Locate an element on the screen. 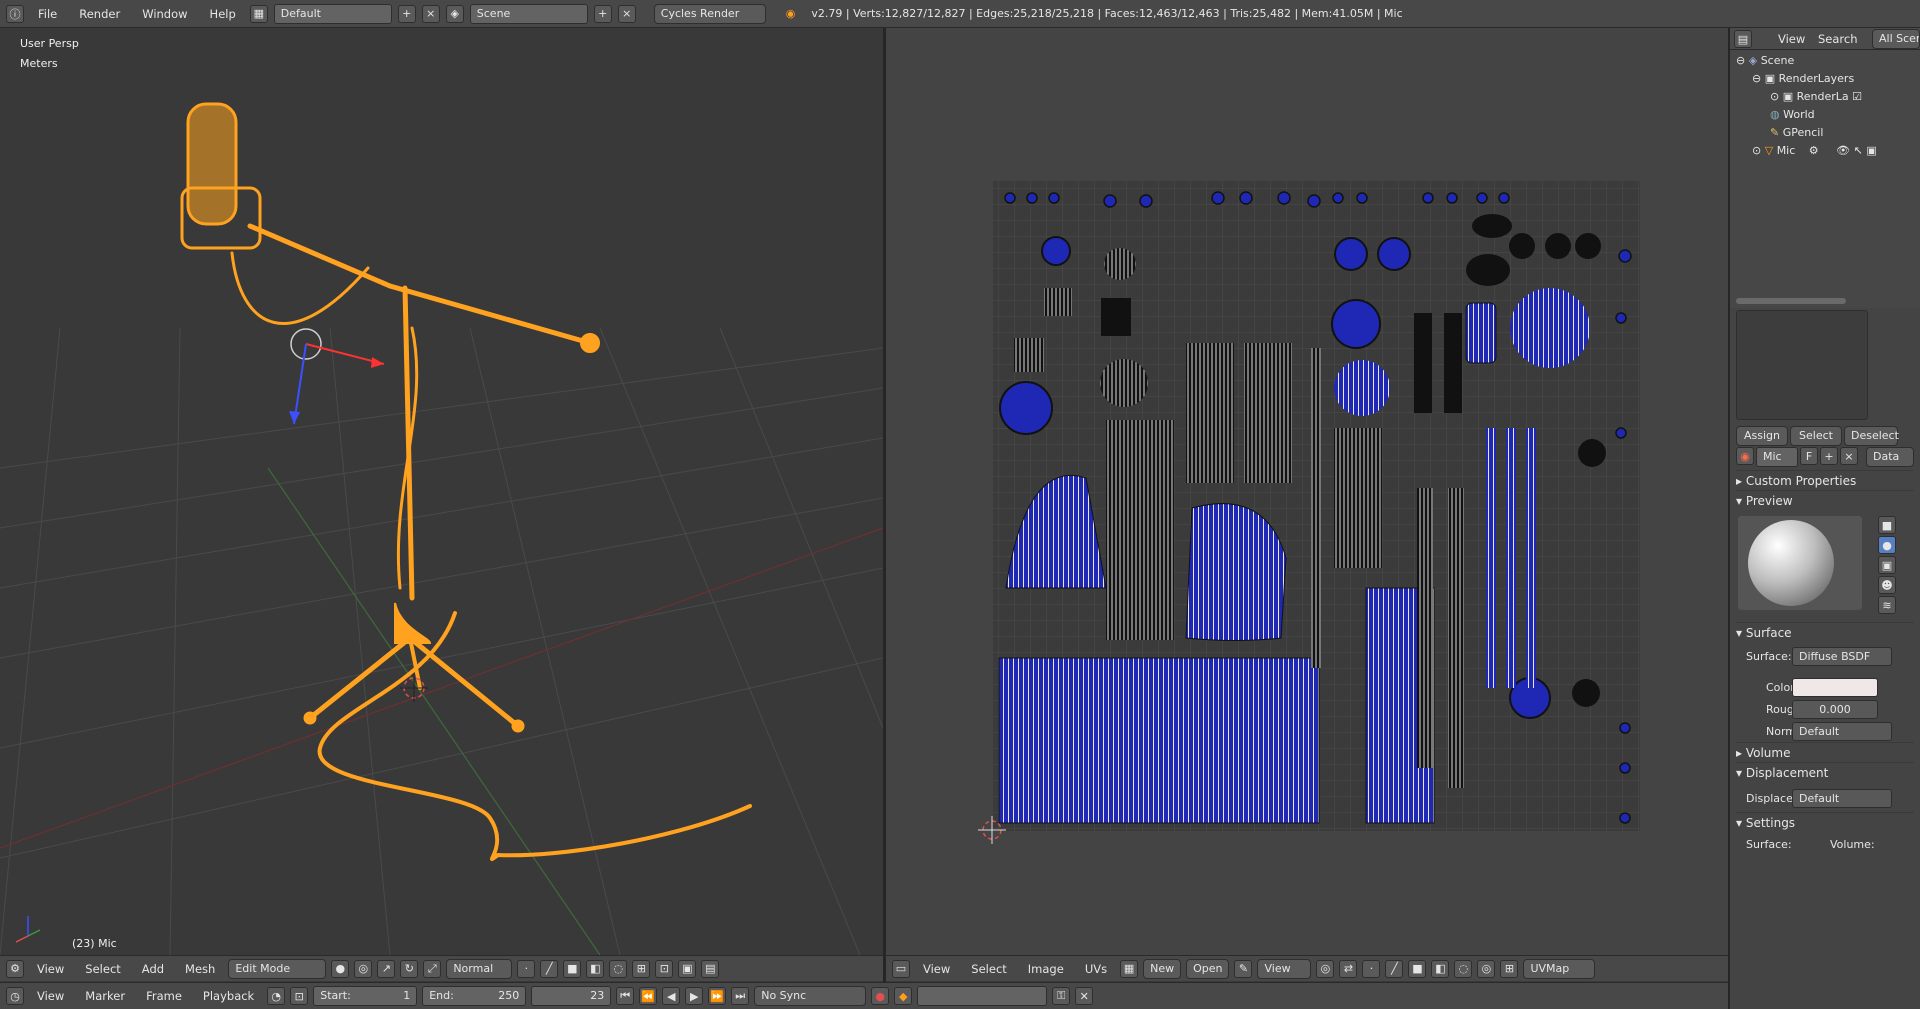 The image size is (1920, 1009). keying-set-icon: ◆ is located at coordinates (903, 996).